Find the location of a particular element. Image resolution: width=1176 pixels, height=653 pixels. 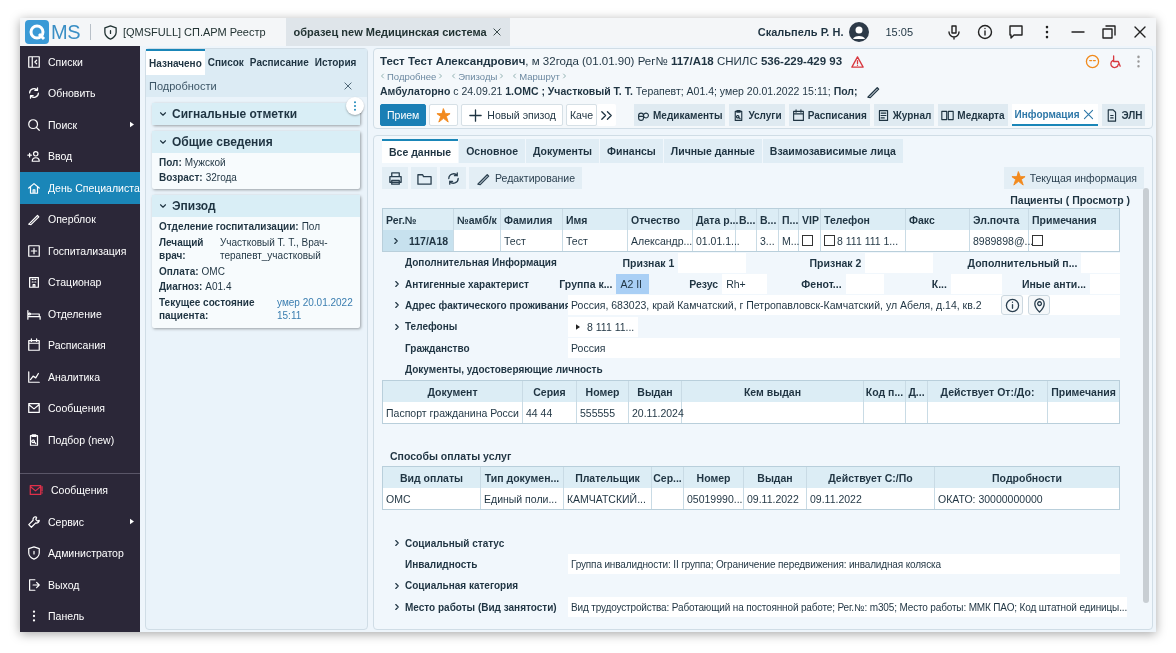

column-header: Подробности is located at coordinates (1027, 478).